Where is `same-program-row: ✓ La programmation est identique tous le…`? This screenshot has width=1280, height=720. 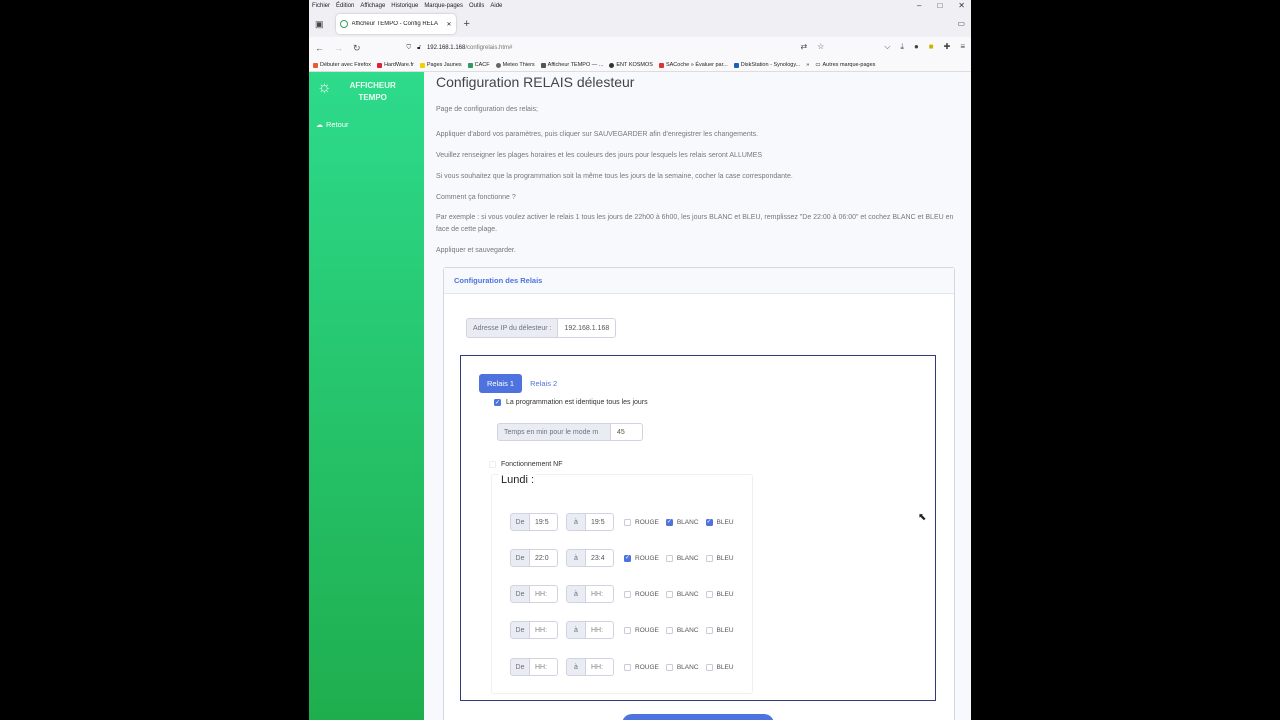
same-program-row: ✓ La programmation est identique tous le… is located at coordinates (571, 402).